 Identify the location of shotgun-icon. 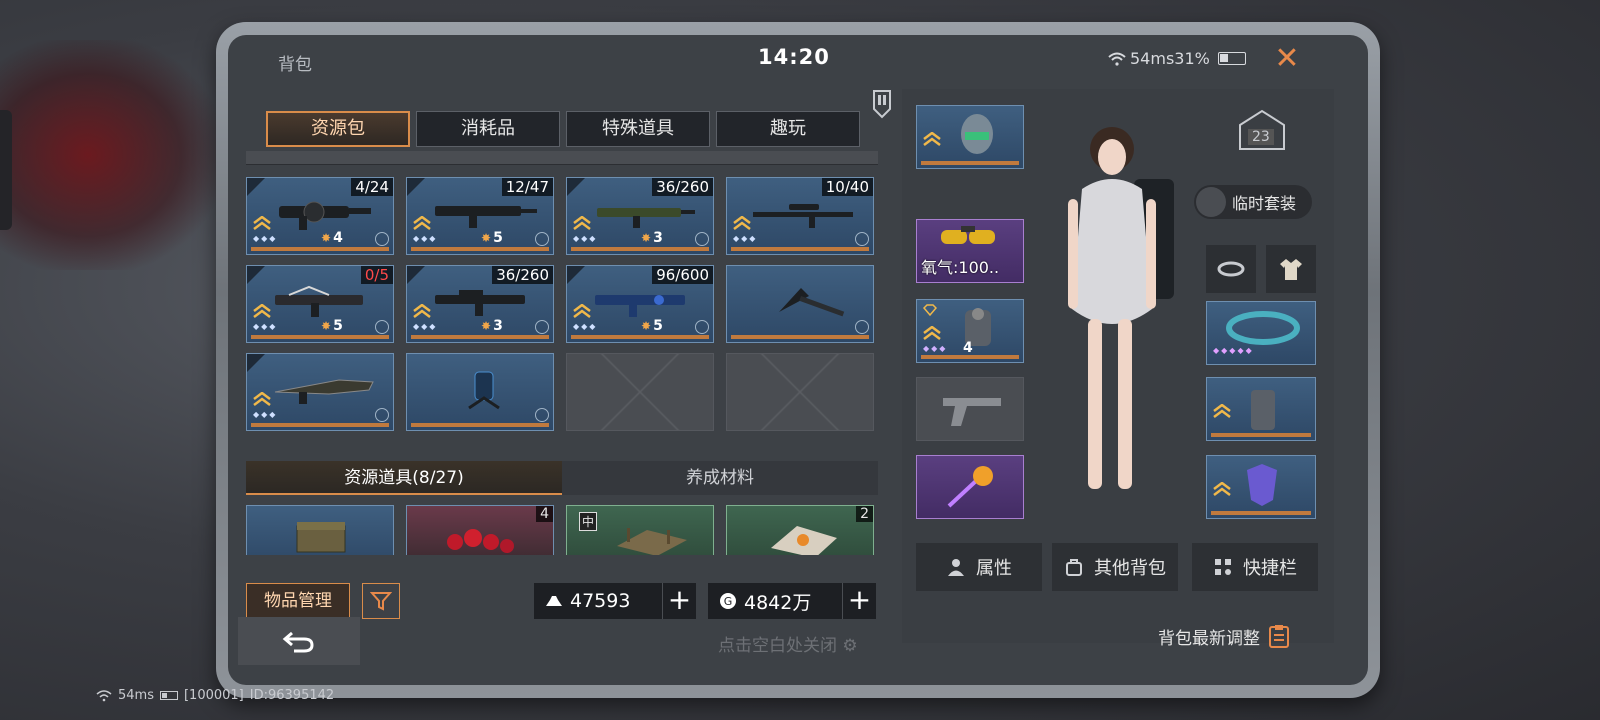
(324, 391).